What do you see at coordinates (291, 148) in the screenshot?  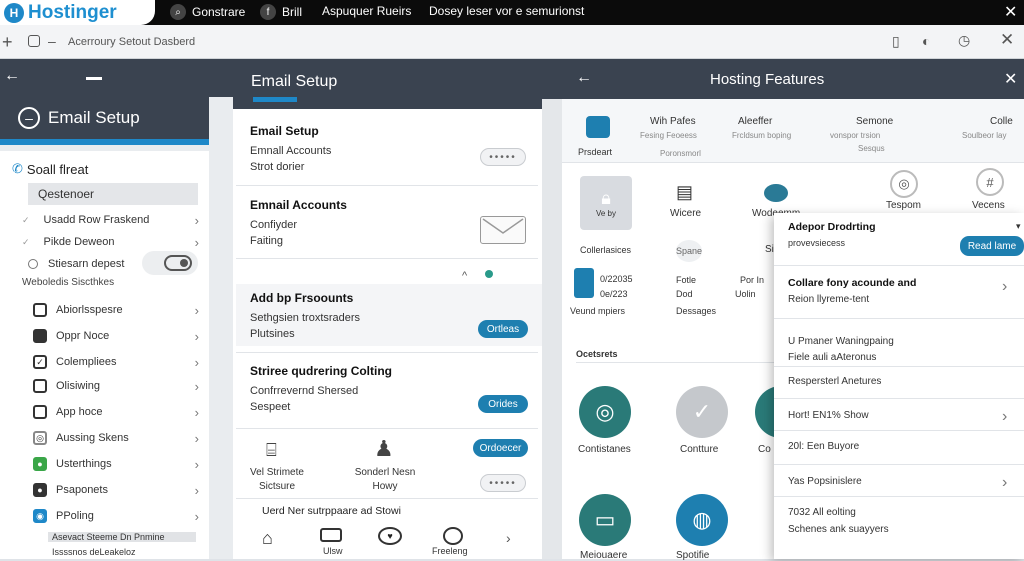 I see `section-email-setup: Email Setup Emnall Accounts Strot dorier` at bounding box center [291, 148].